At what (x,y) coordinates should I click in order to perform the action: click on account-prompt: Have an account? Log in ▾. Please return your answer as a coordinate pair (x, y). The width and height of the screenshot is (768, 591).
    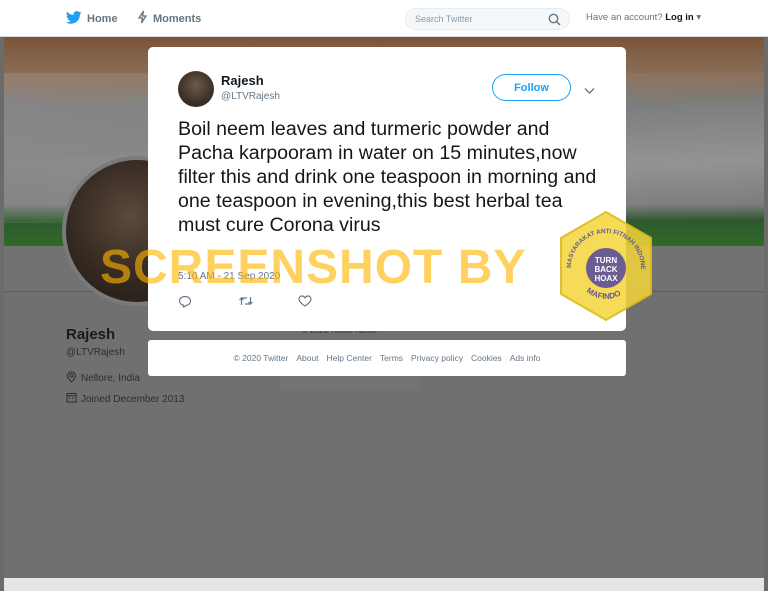
    Looking at the image, I should click on (643, 17).